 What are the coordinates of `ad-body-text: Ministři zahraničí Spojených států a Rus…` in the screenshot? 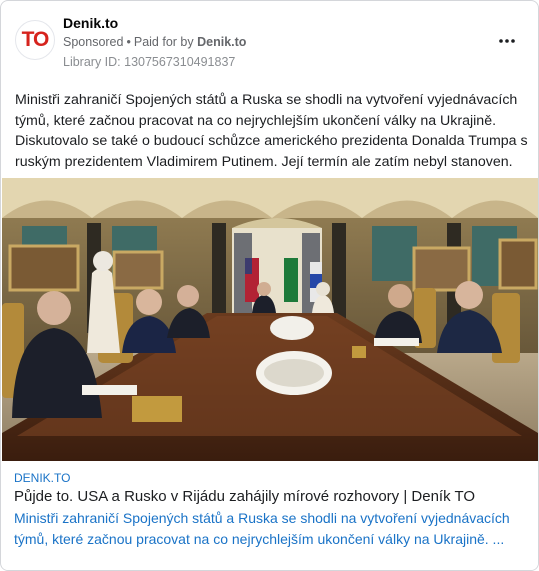 It's located at (271, 131).